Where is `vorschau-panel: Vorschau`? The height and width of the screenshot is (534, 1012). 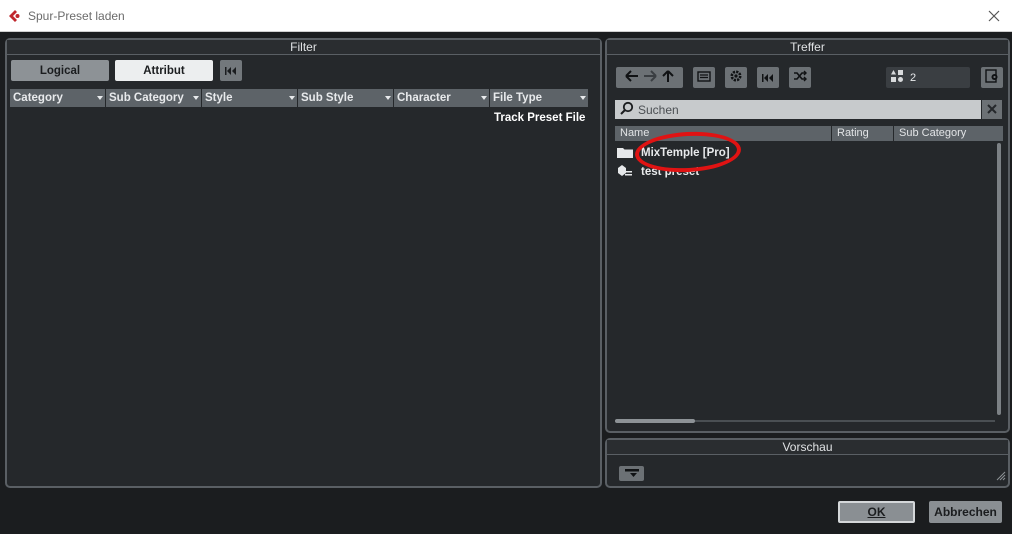 vorschau-panel: Vorschau is located at coordinates (807, 463).